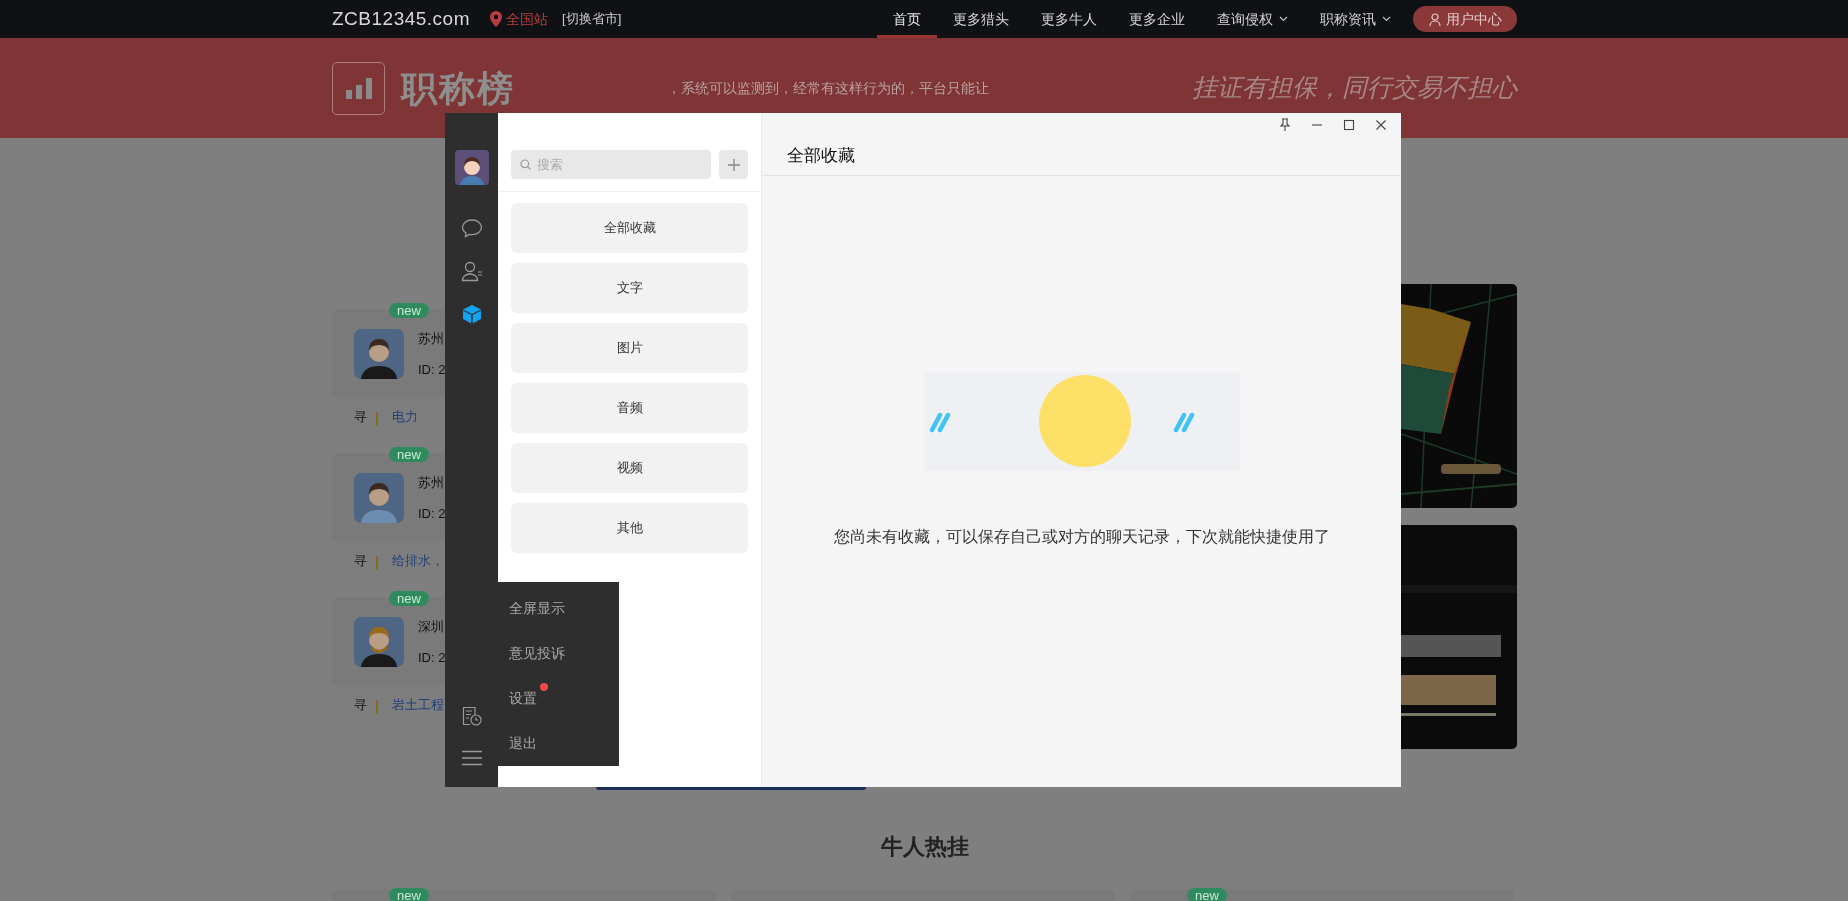  What do you see at coordinates (1349, 125) in the screenshot?
I see `maximize-icon` at bounding box center [1349, 125].